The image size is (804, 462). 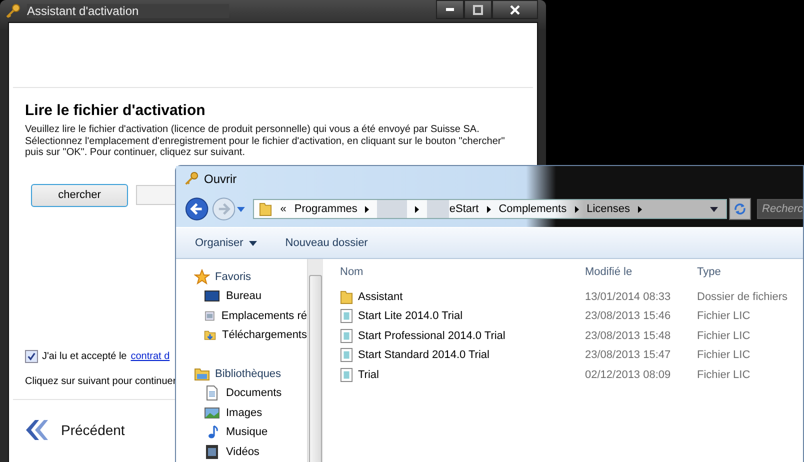 I want to click on library-folder-icon, so click(x=202, y=374).